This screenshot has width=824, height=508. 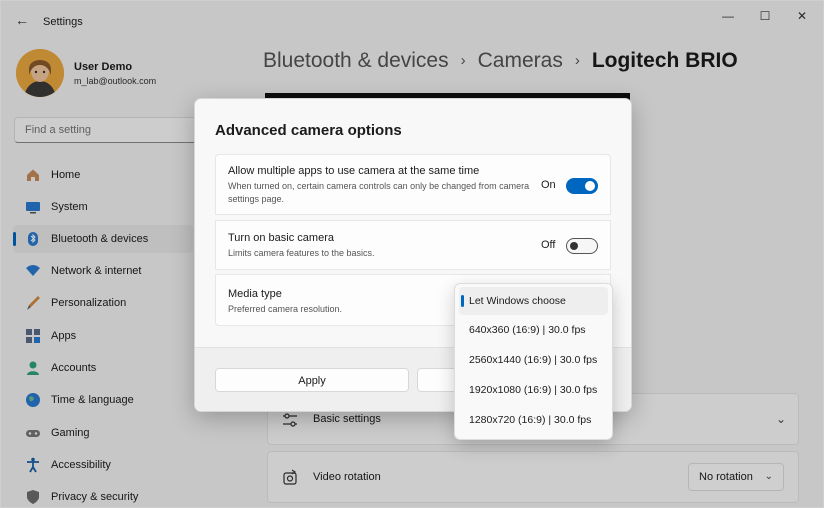 I want to click on apply-button: Apply, so click(x=312, y=380).